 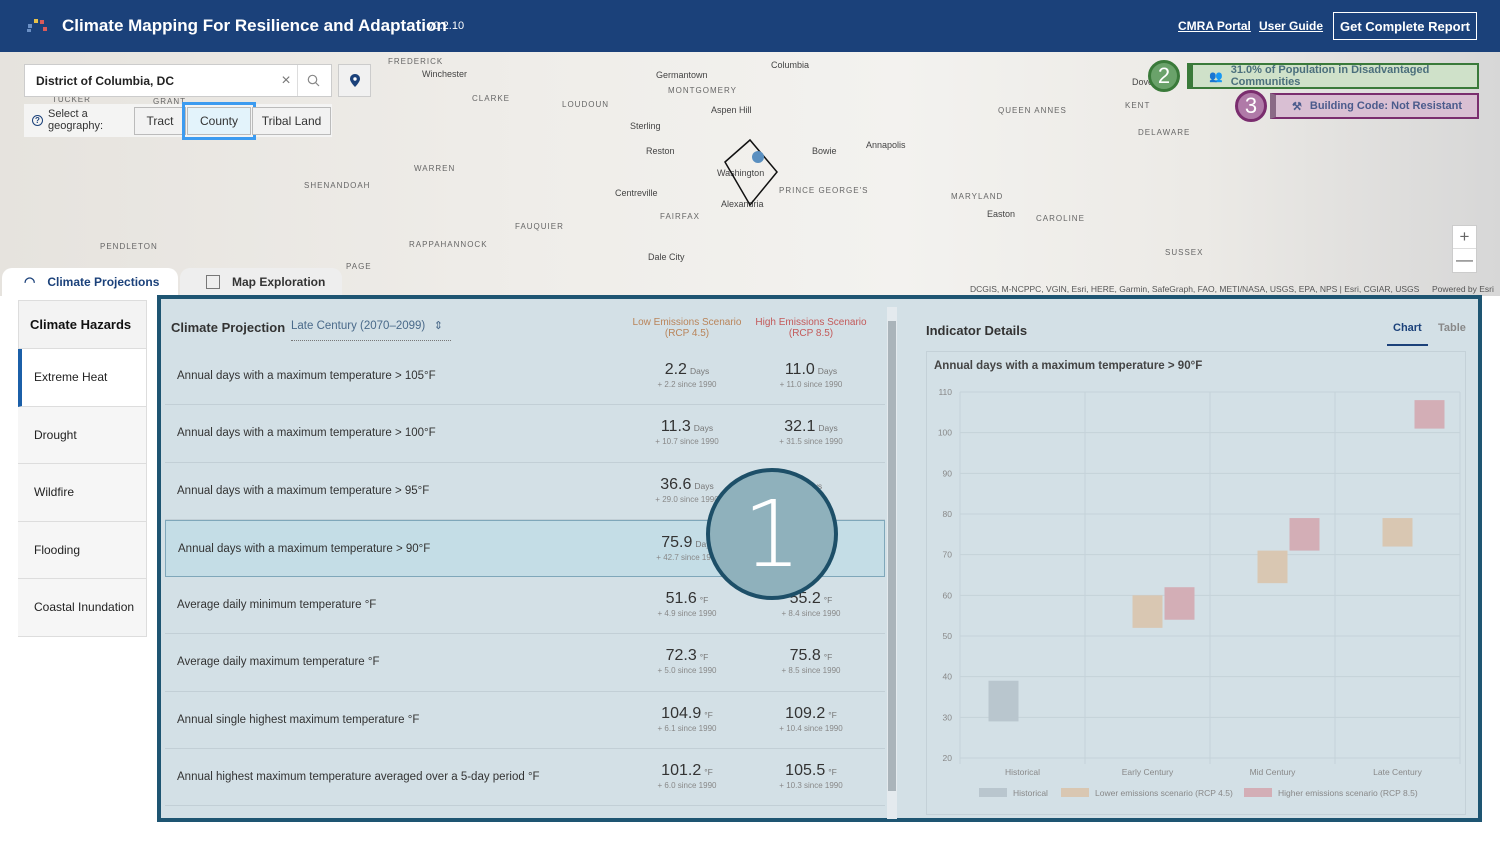 I want to click on annotation-number-1: 1, so click(x=772, y=534).